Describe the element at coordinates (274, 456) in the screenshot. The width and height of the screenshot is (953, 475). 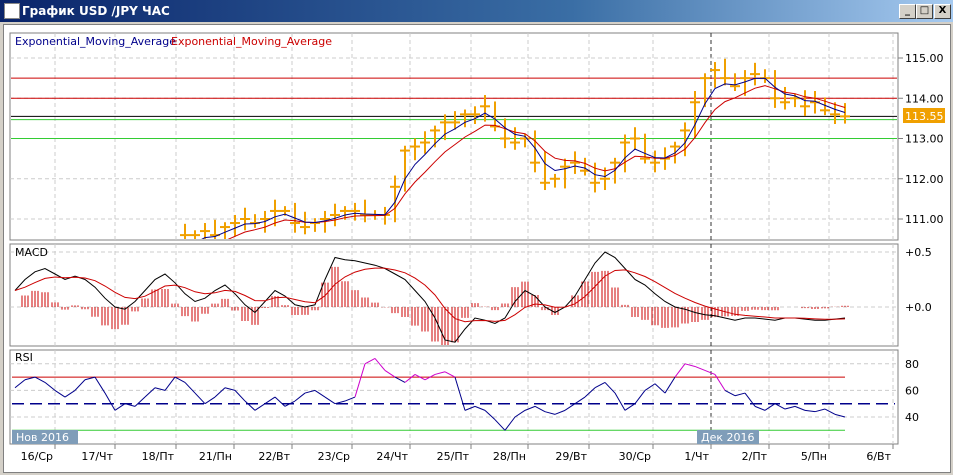
I see `time-label: 22/Вт` at that location.